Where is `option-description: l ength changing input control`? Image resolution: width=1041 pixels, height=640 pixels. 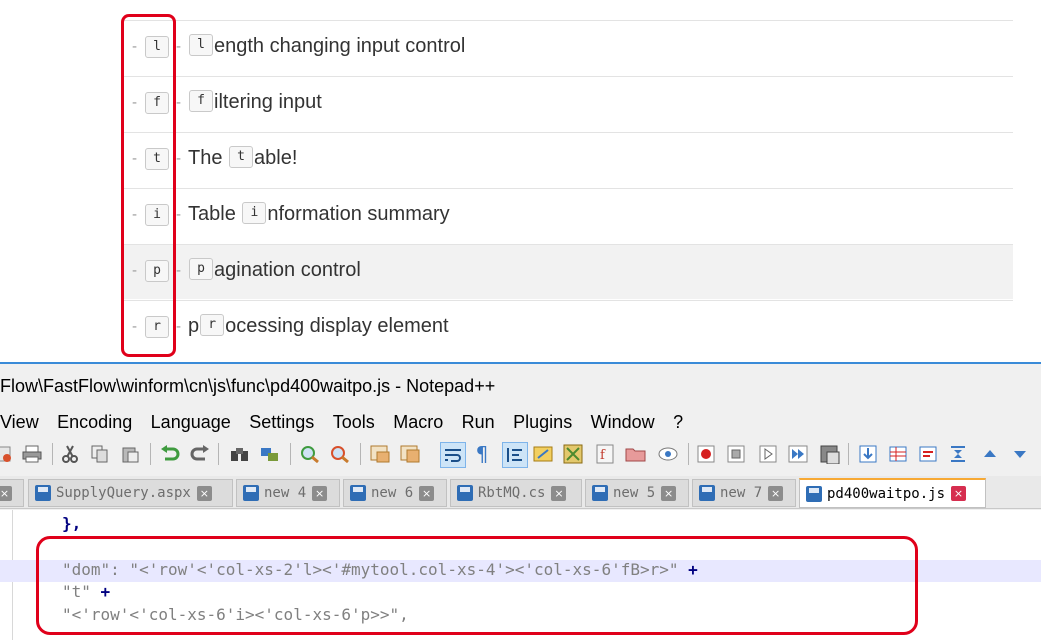
option-description: l ength changing input control is located at coordinates (327, 45).